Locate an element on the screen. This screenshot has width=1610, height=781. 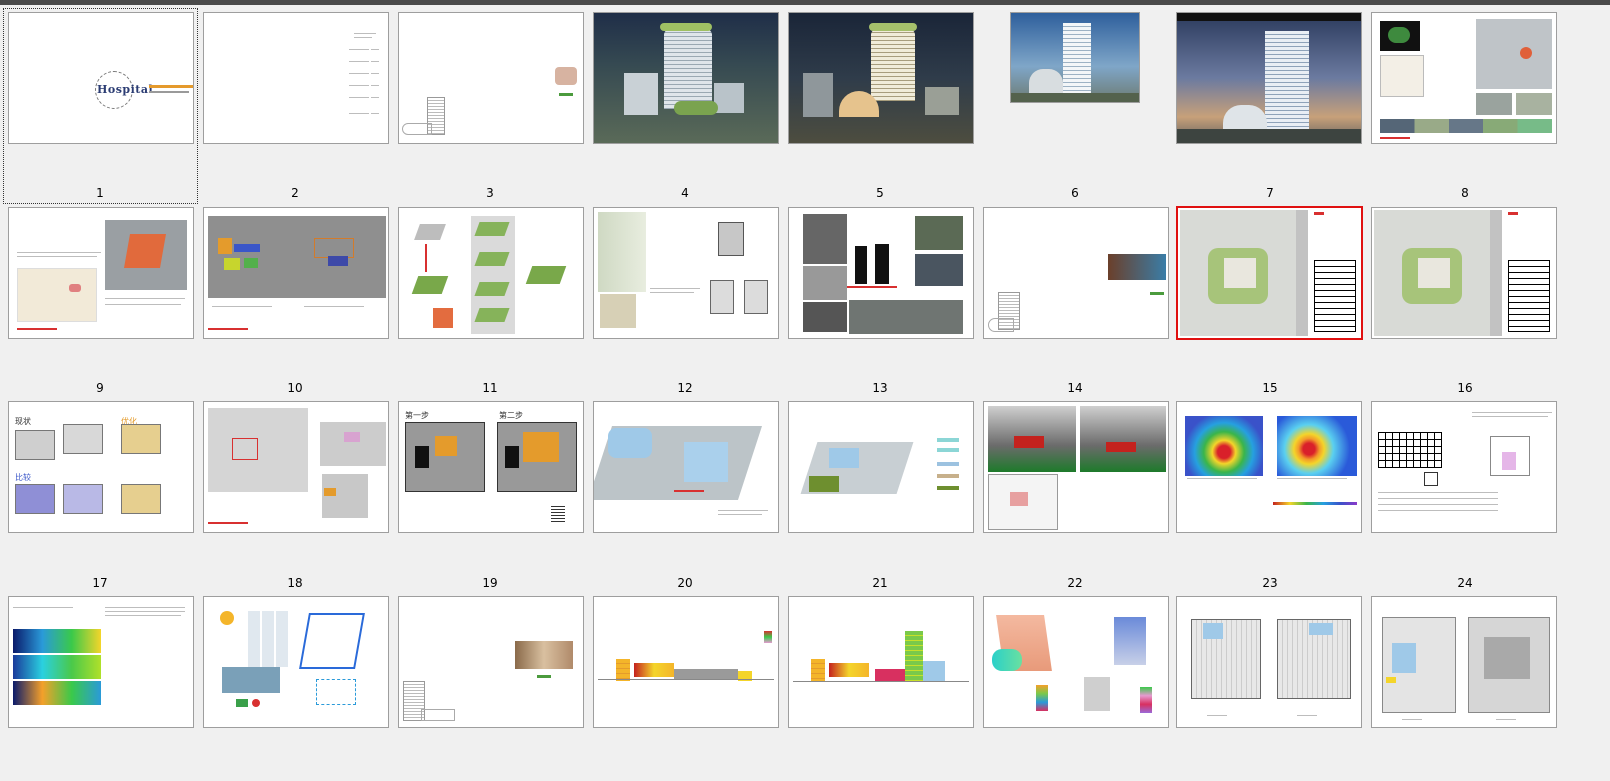
slide-number: 8 is located at coordinates (1465, 193).